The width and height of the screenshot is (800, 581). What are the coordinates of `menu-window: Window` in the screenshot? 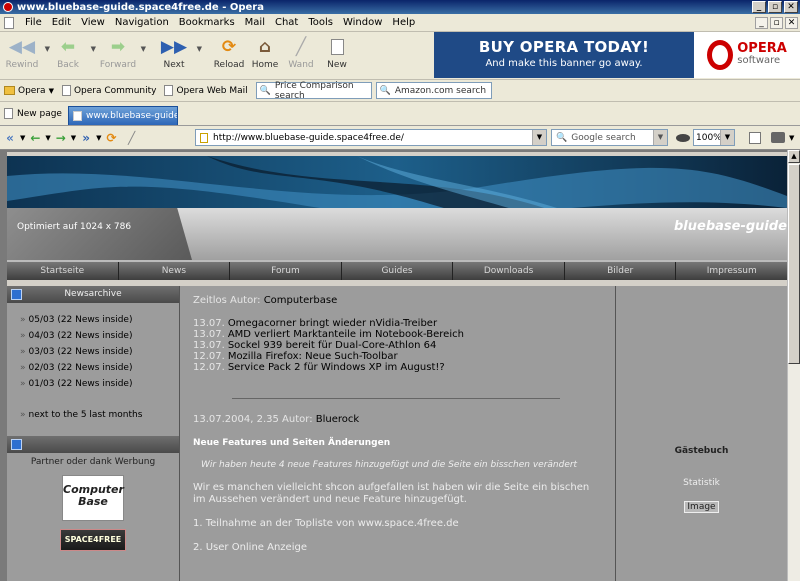 It's located at (362, 22).